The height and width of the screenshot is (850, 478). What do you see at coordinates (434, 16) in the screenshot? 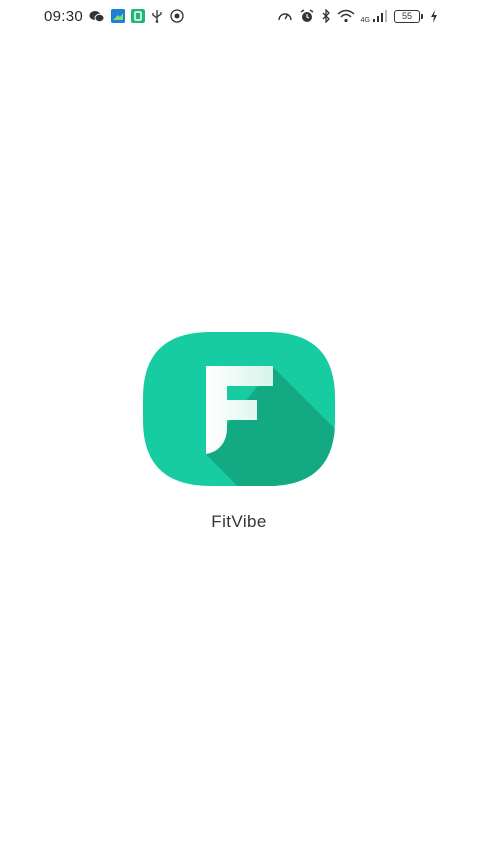
I see `charging-icon` at bounding box center [434, 16].